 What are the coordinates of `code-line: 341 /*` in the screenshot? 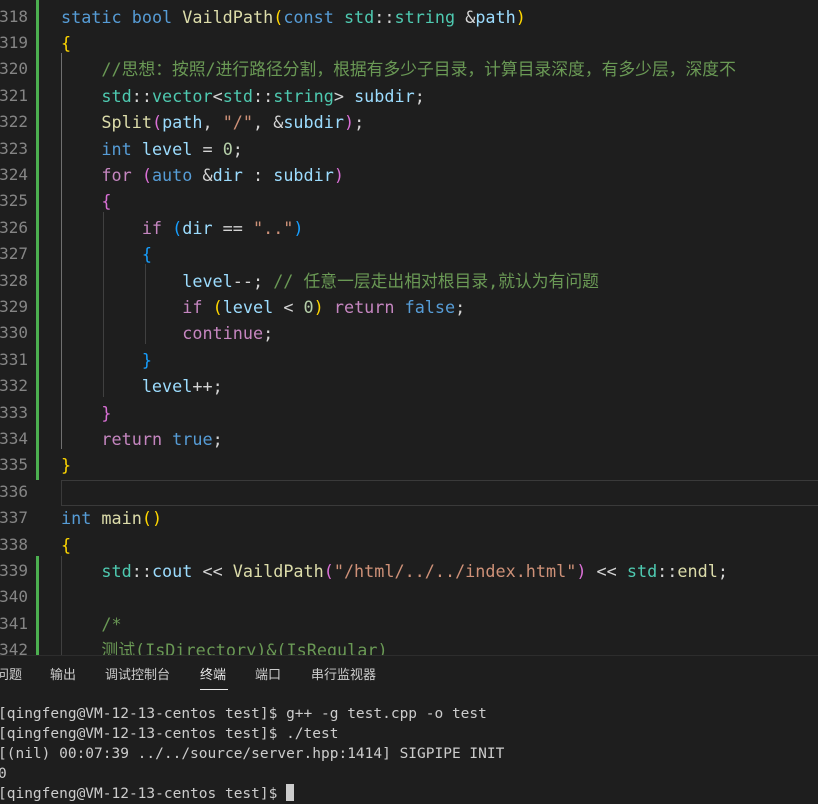 It's located at (409, 624).